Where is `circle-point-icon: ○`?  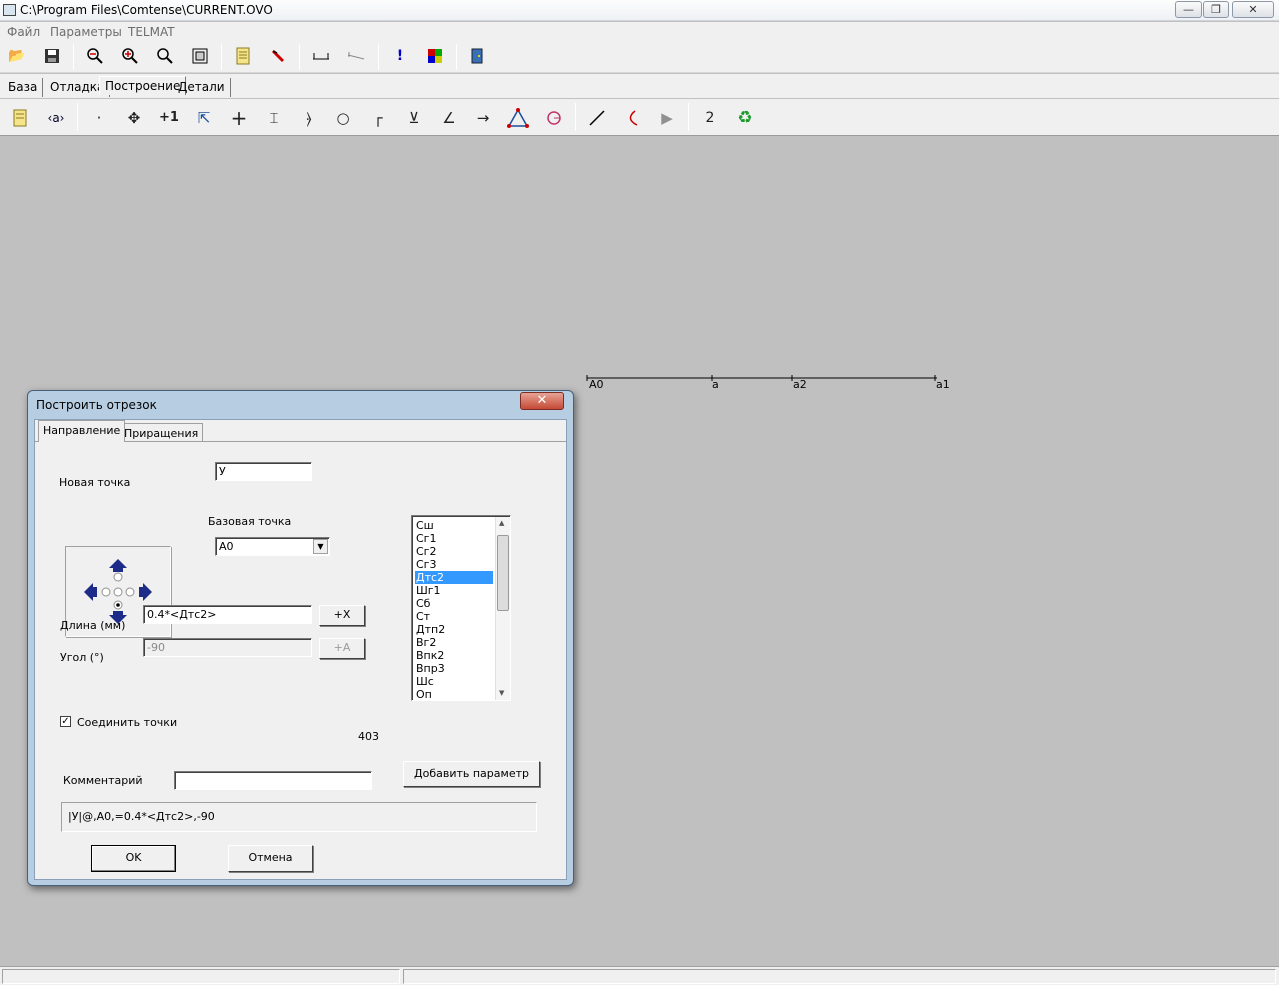
circle-point-icon: ○ is located at coordinates (343, 118).